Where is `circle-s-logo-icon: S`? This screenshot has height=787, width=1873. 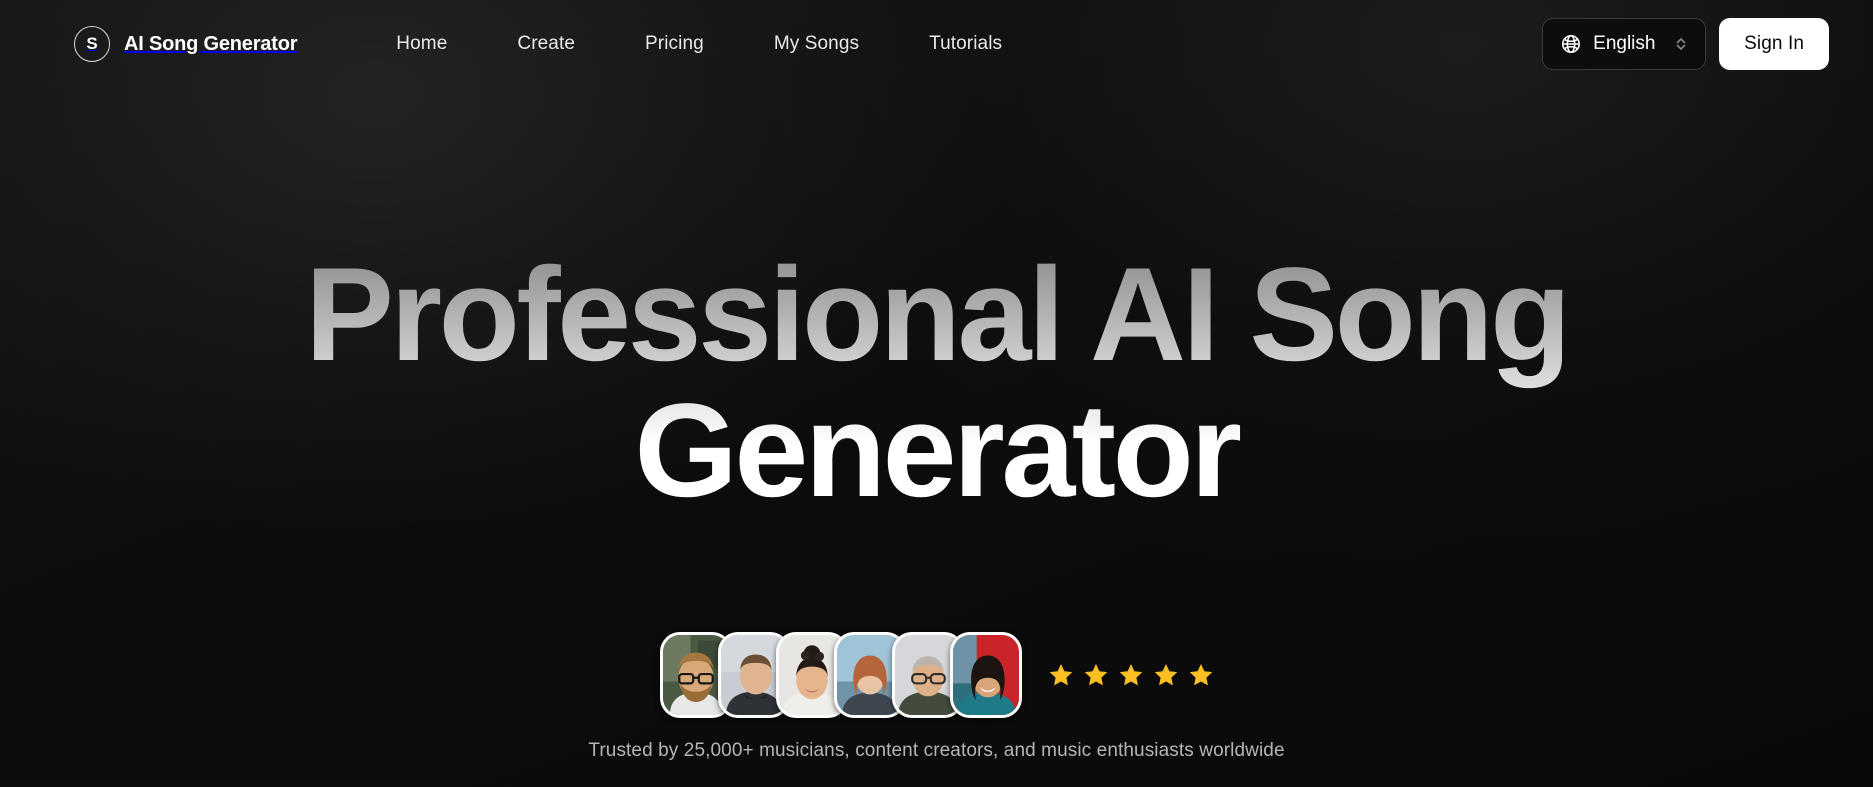 circle-s-logo-icon: S is located at coordinates (92, 44).